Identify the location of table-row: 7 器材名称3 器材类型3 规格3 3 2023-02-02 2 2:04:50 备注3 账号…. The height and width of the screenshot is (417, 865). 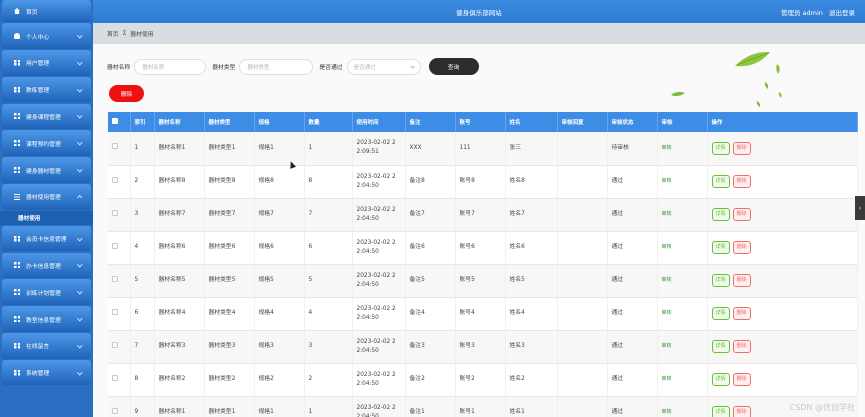
(483, 347).